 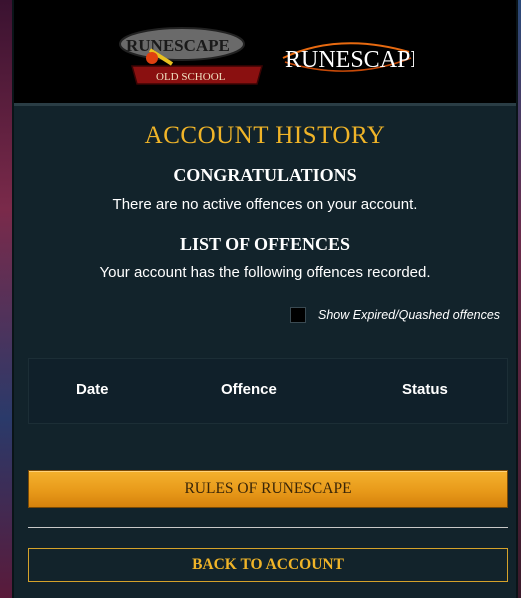 What do you see at coordinates (265, 135) in the screenshot?
I see `page-title: ACCOUNT HISTORY` at bounding box center [265, 135].